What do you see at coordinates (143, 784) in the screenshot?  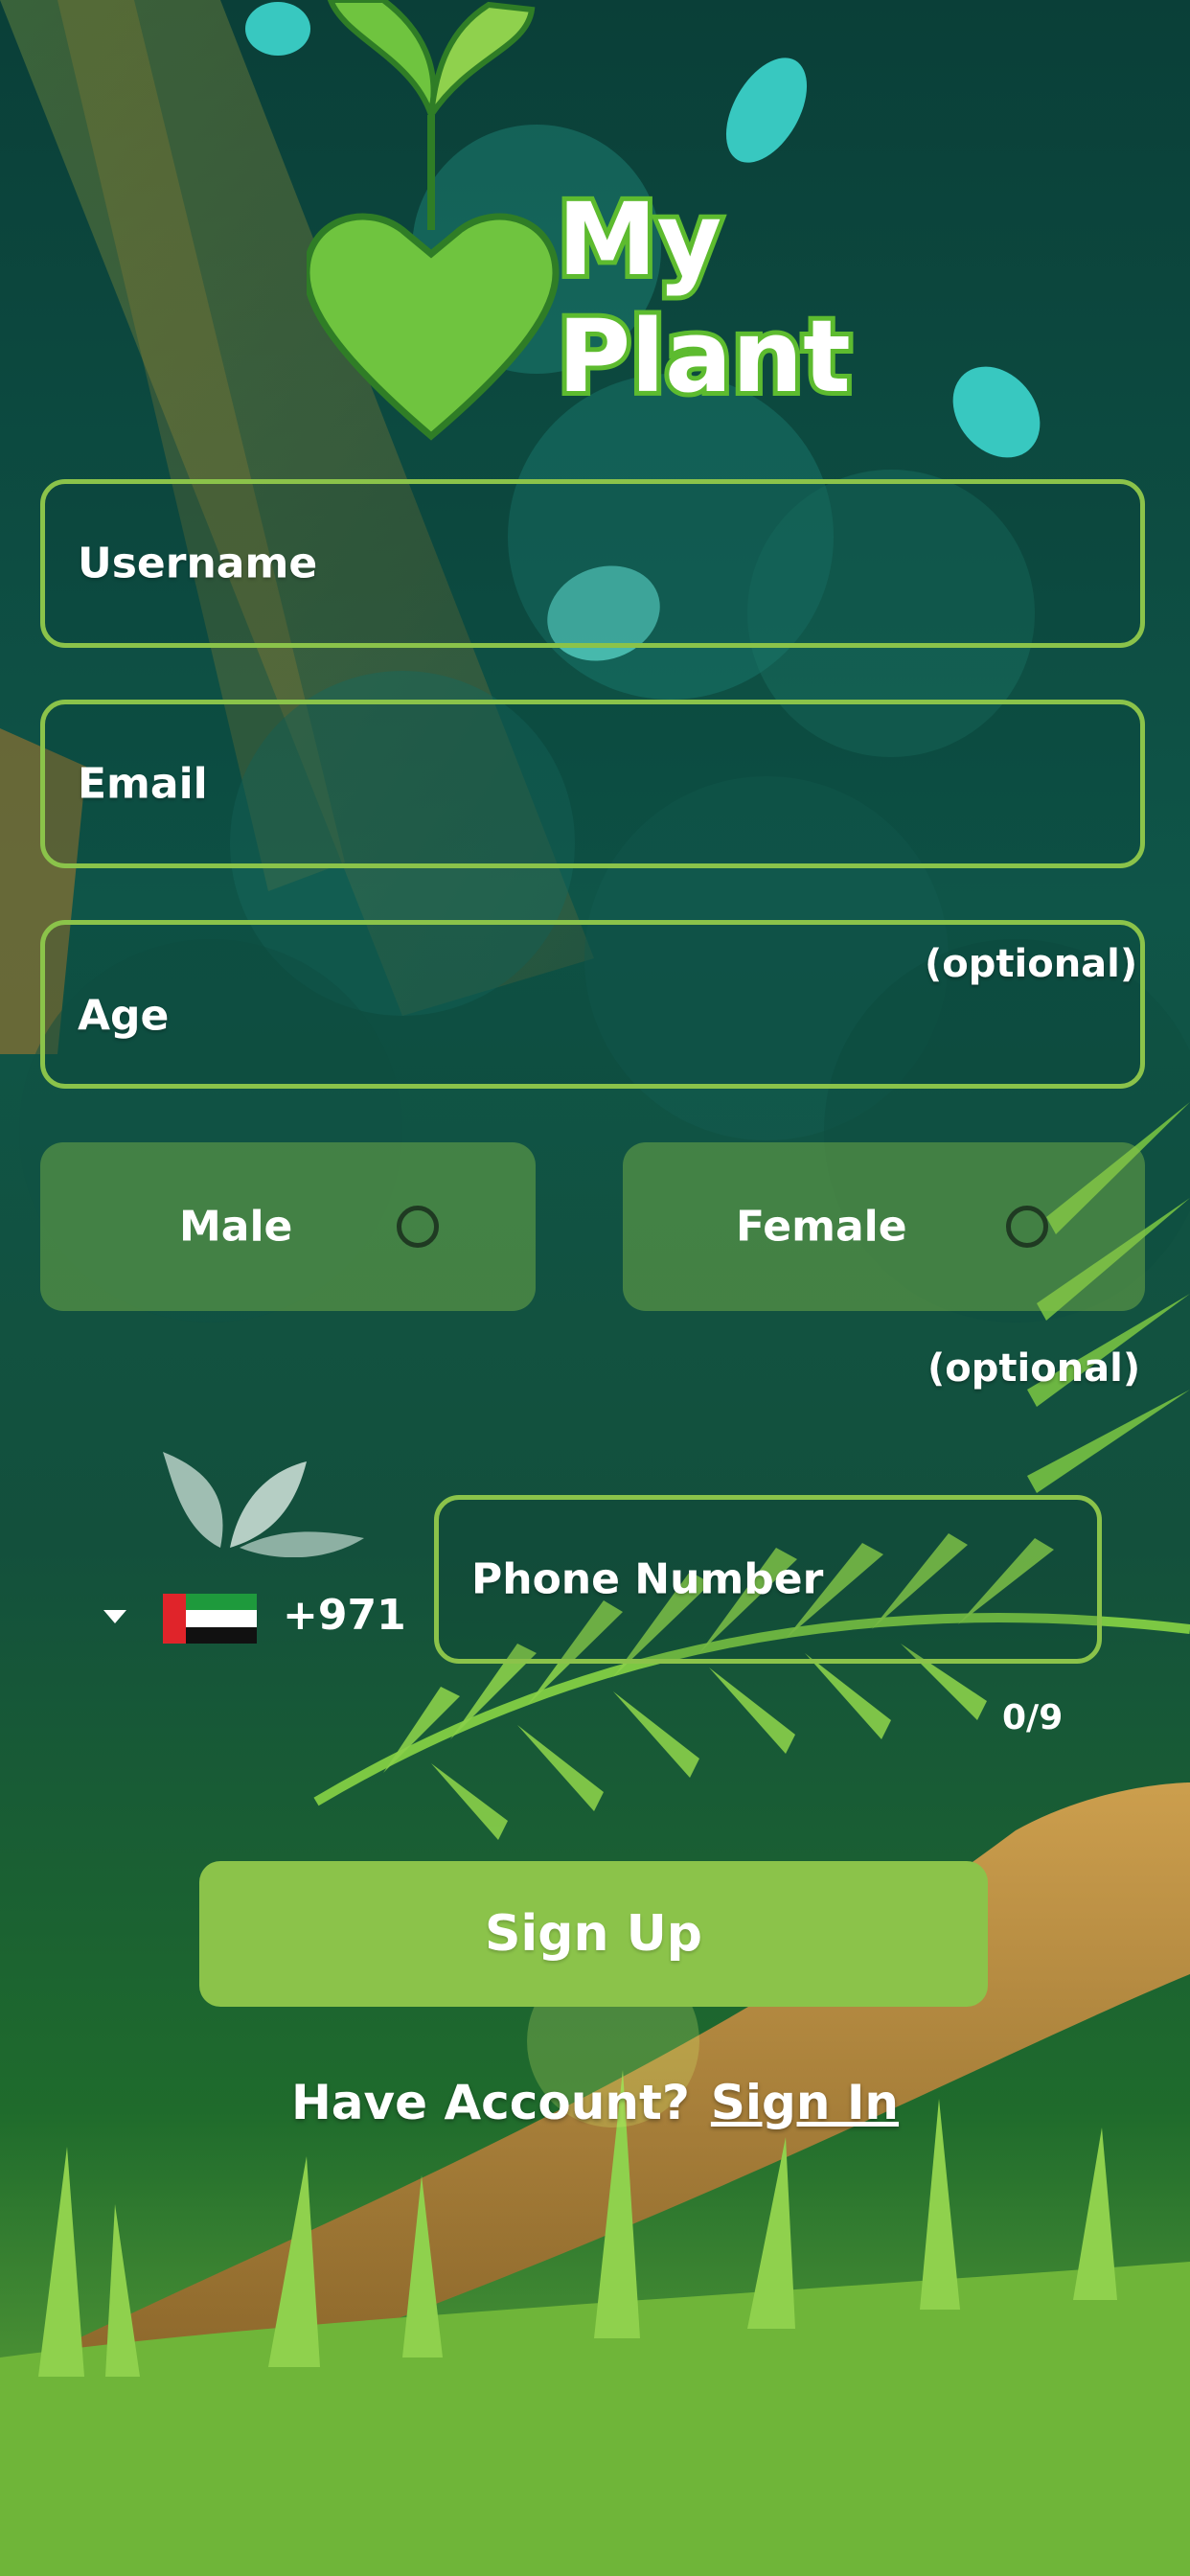 I see `email-placeholder: Email` at bounding box center [143, 784].